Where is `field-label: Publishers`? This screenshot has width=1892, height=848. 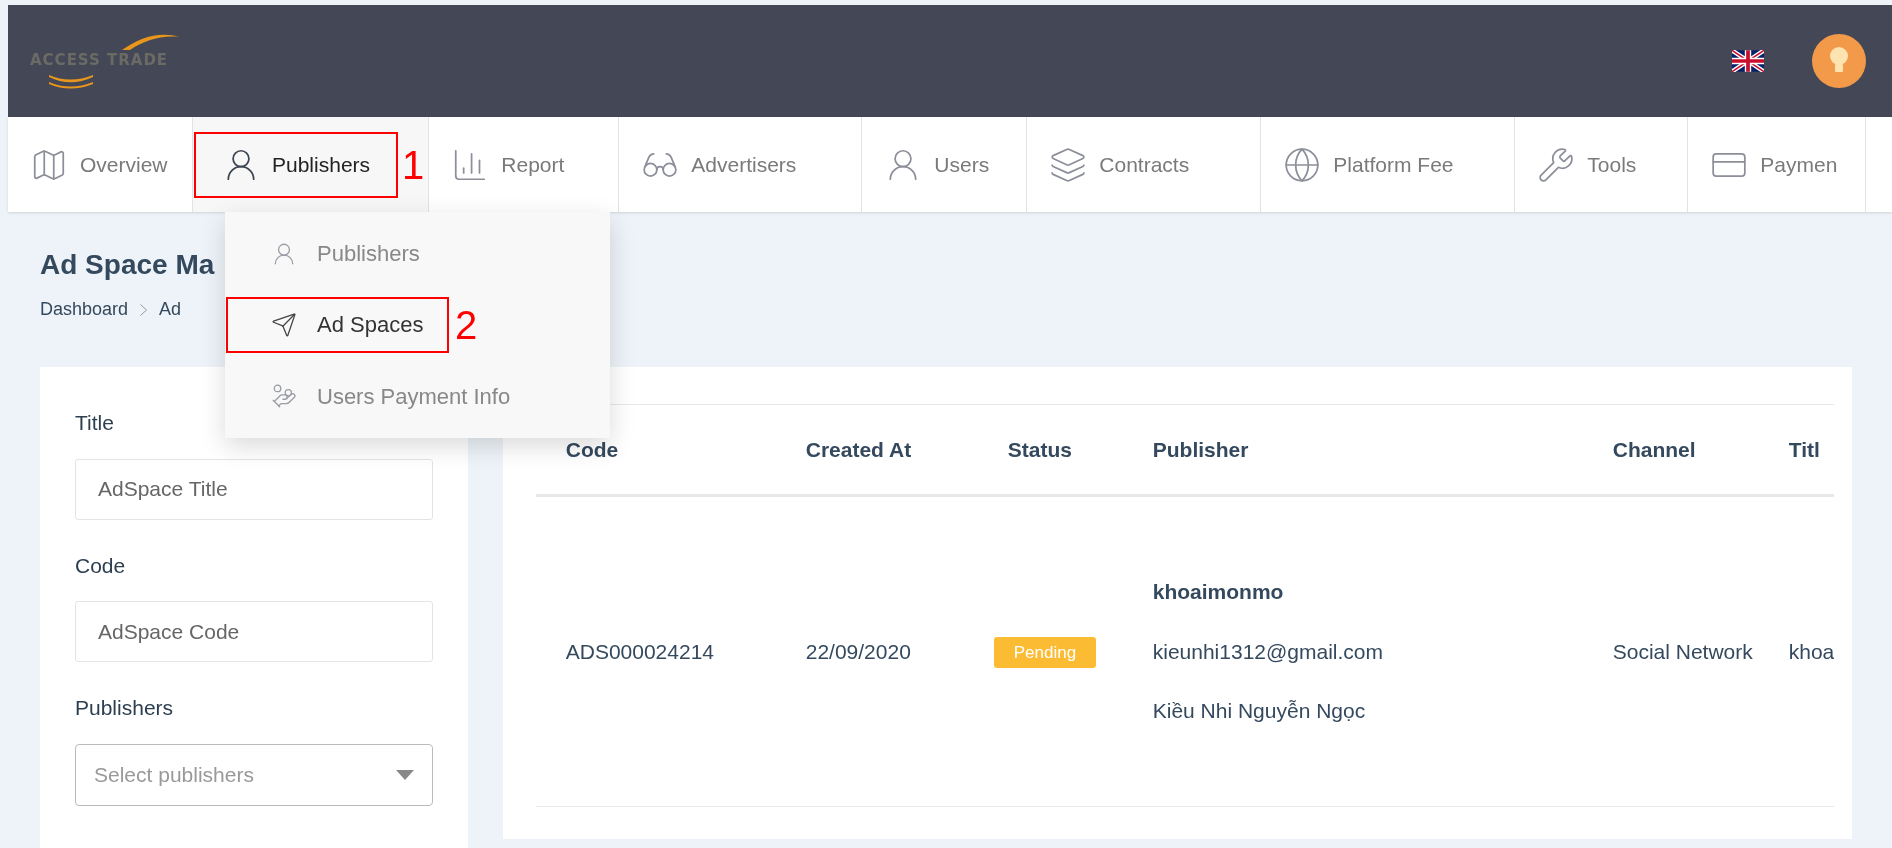
field-label: Publishers is located at coordinates (124, 708).